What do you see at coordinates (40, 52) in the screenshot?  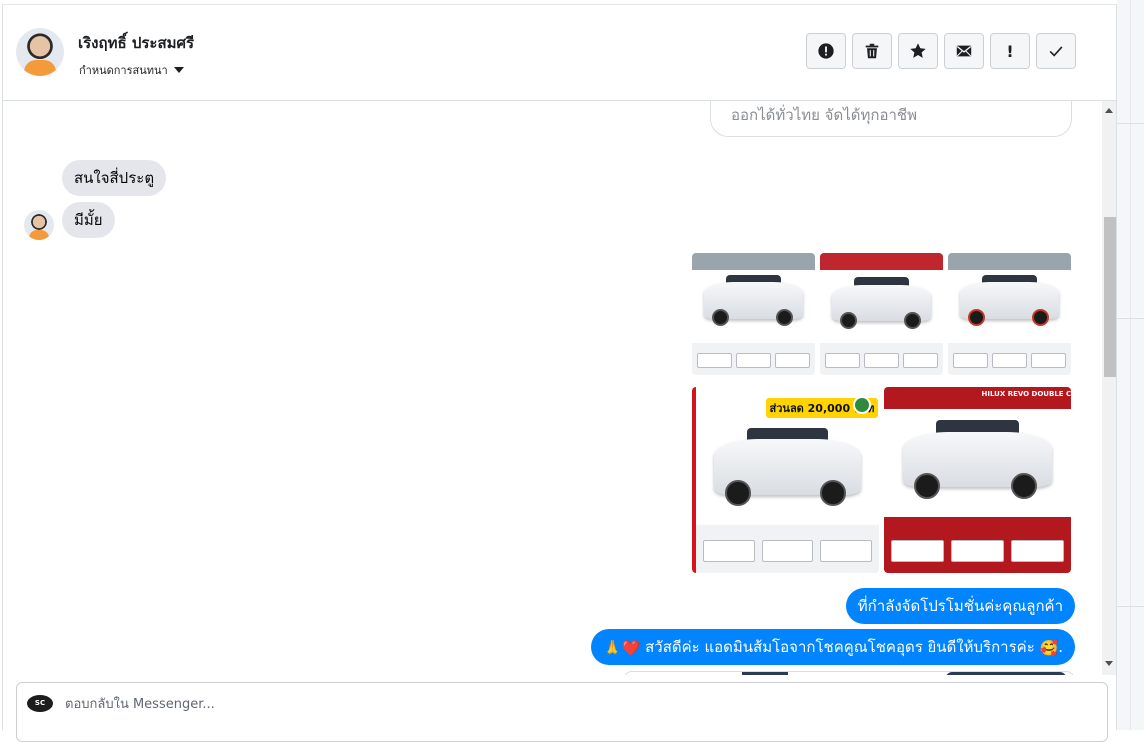 I see `contact-avatar` at bounding box center [40, 52].